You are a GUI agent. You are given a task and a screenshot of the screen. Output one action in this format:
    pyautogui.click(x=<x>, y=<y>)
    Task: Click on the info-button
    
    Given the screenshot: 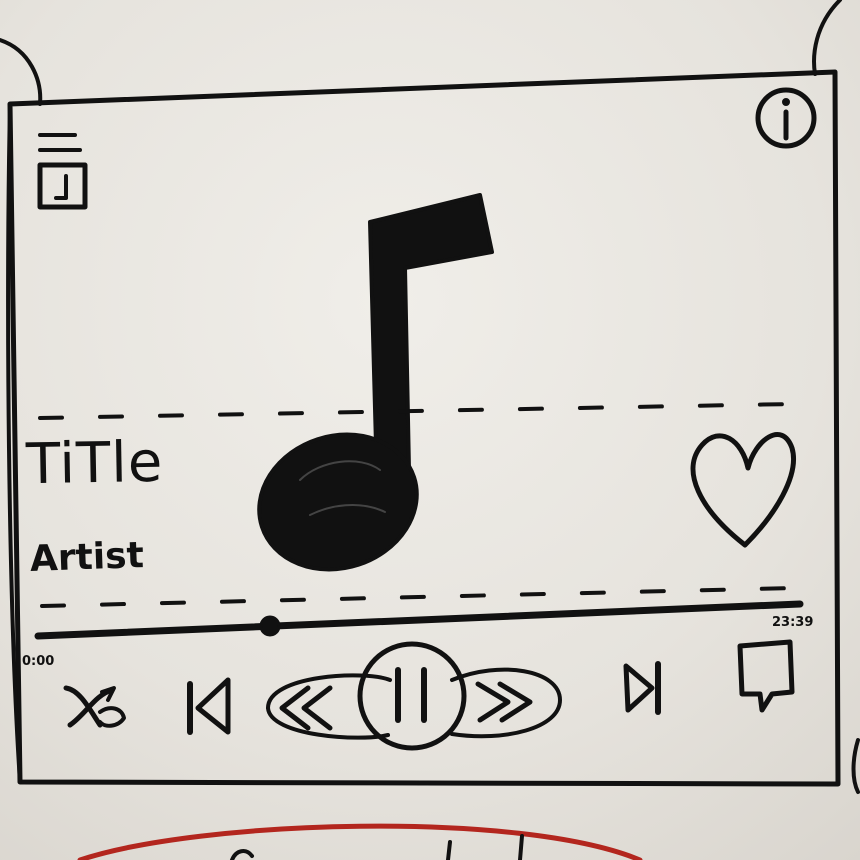 What is the action you would take?
    pyautogui.click(x=786, y=118)
    